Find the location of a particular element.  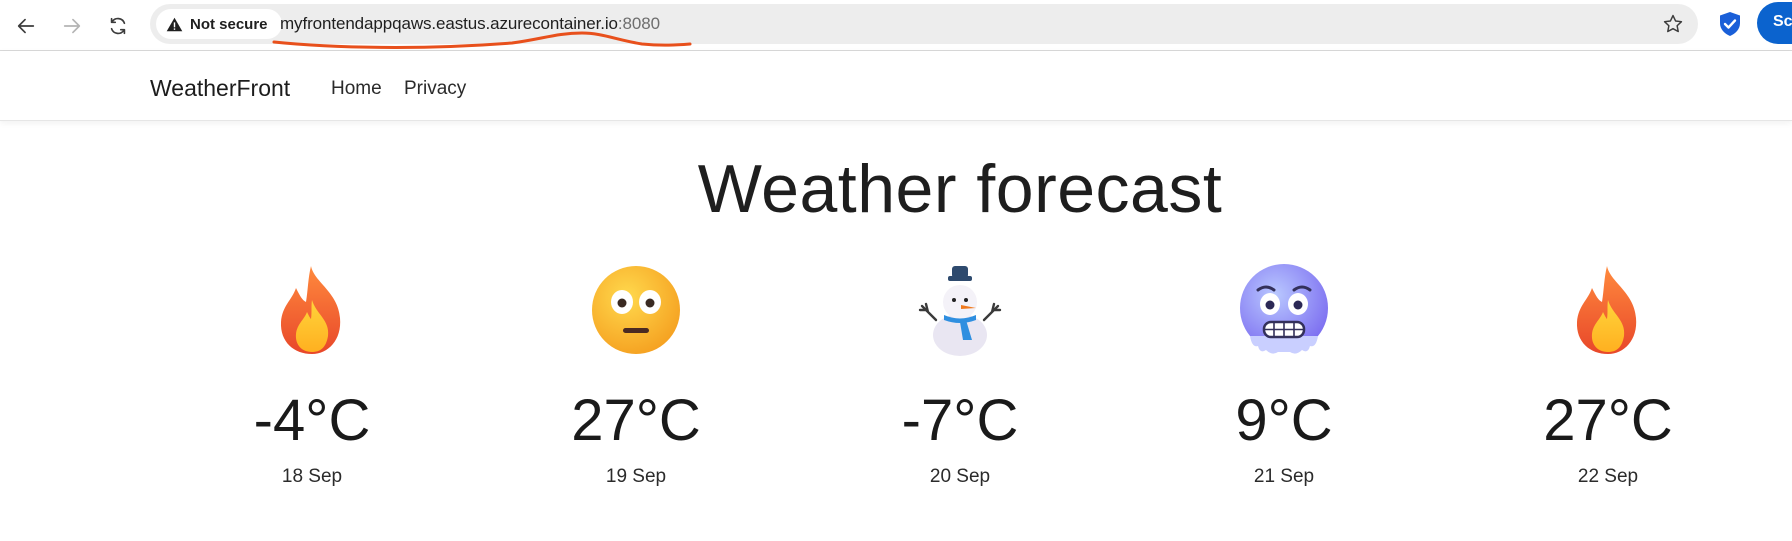

reload-button is located at coordinates (118, 26).